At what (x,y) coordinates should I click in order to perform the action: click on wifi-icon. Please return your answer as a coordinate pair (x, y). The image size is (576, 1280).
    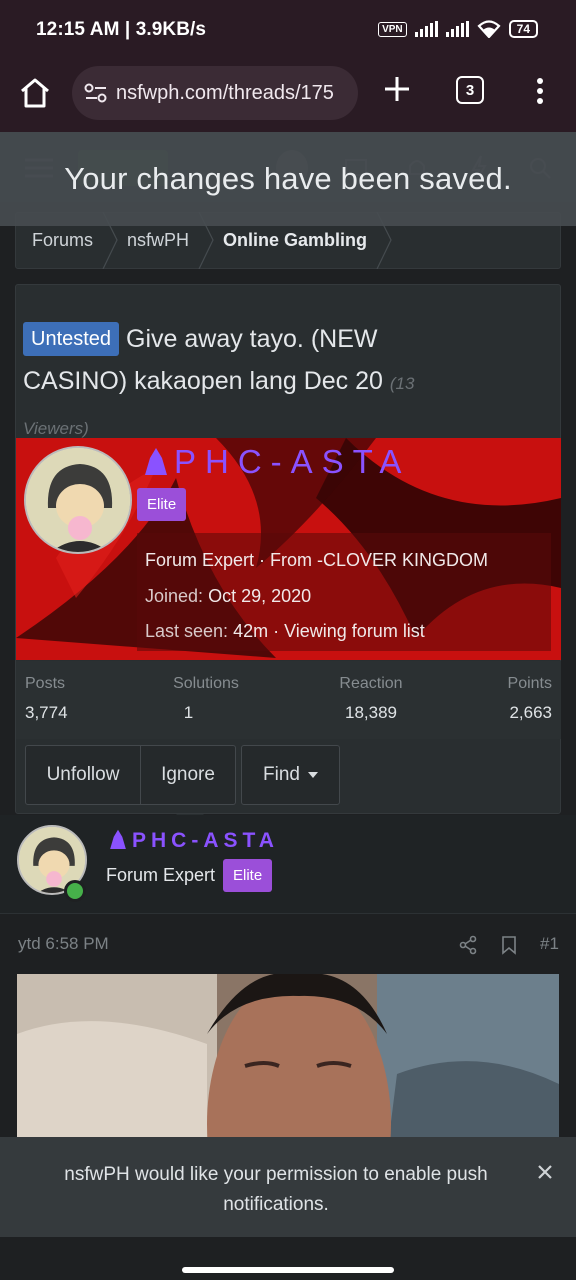
    Looking at the image, I should click on (489, 29).